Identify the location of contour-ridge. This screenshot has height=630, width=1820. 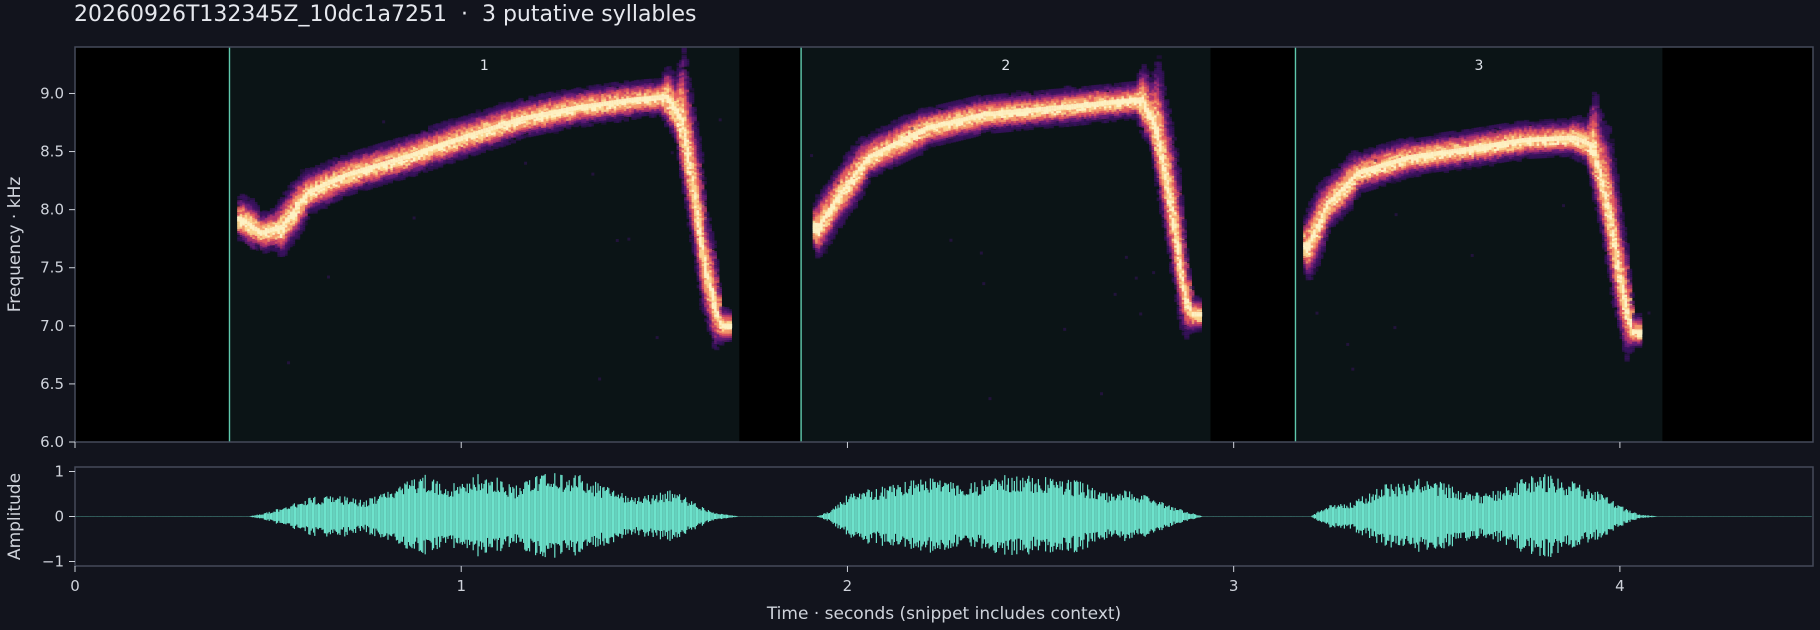
(729, 326).